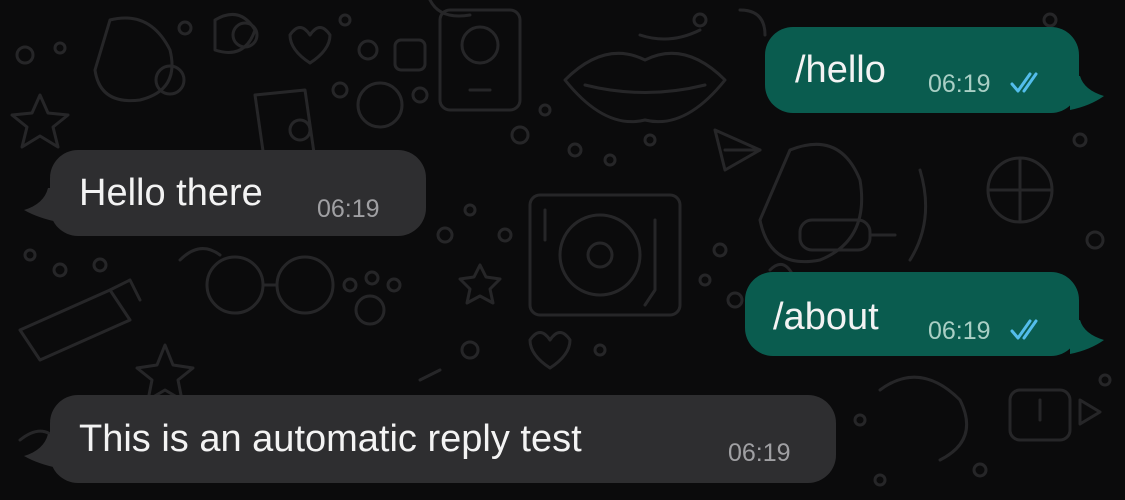 Image resolution: width=1125 pixels, height=500 pixels. I want to click on outgoing-message-bubble: /about 06:19, so click(912, 314).